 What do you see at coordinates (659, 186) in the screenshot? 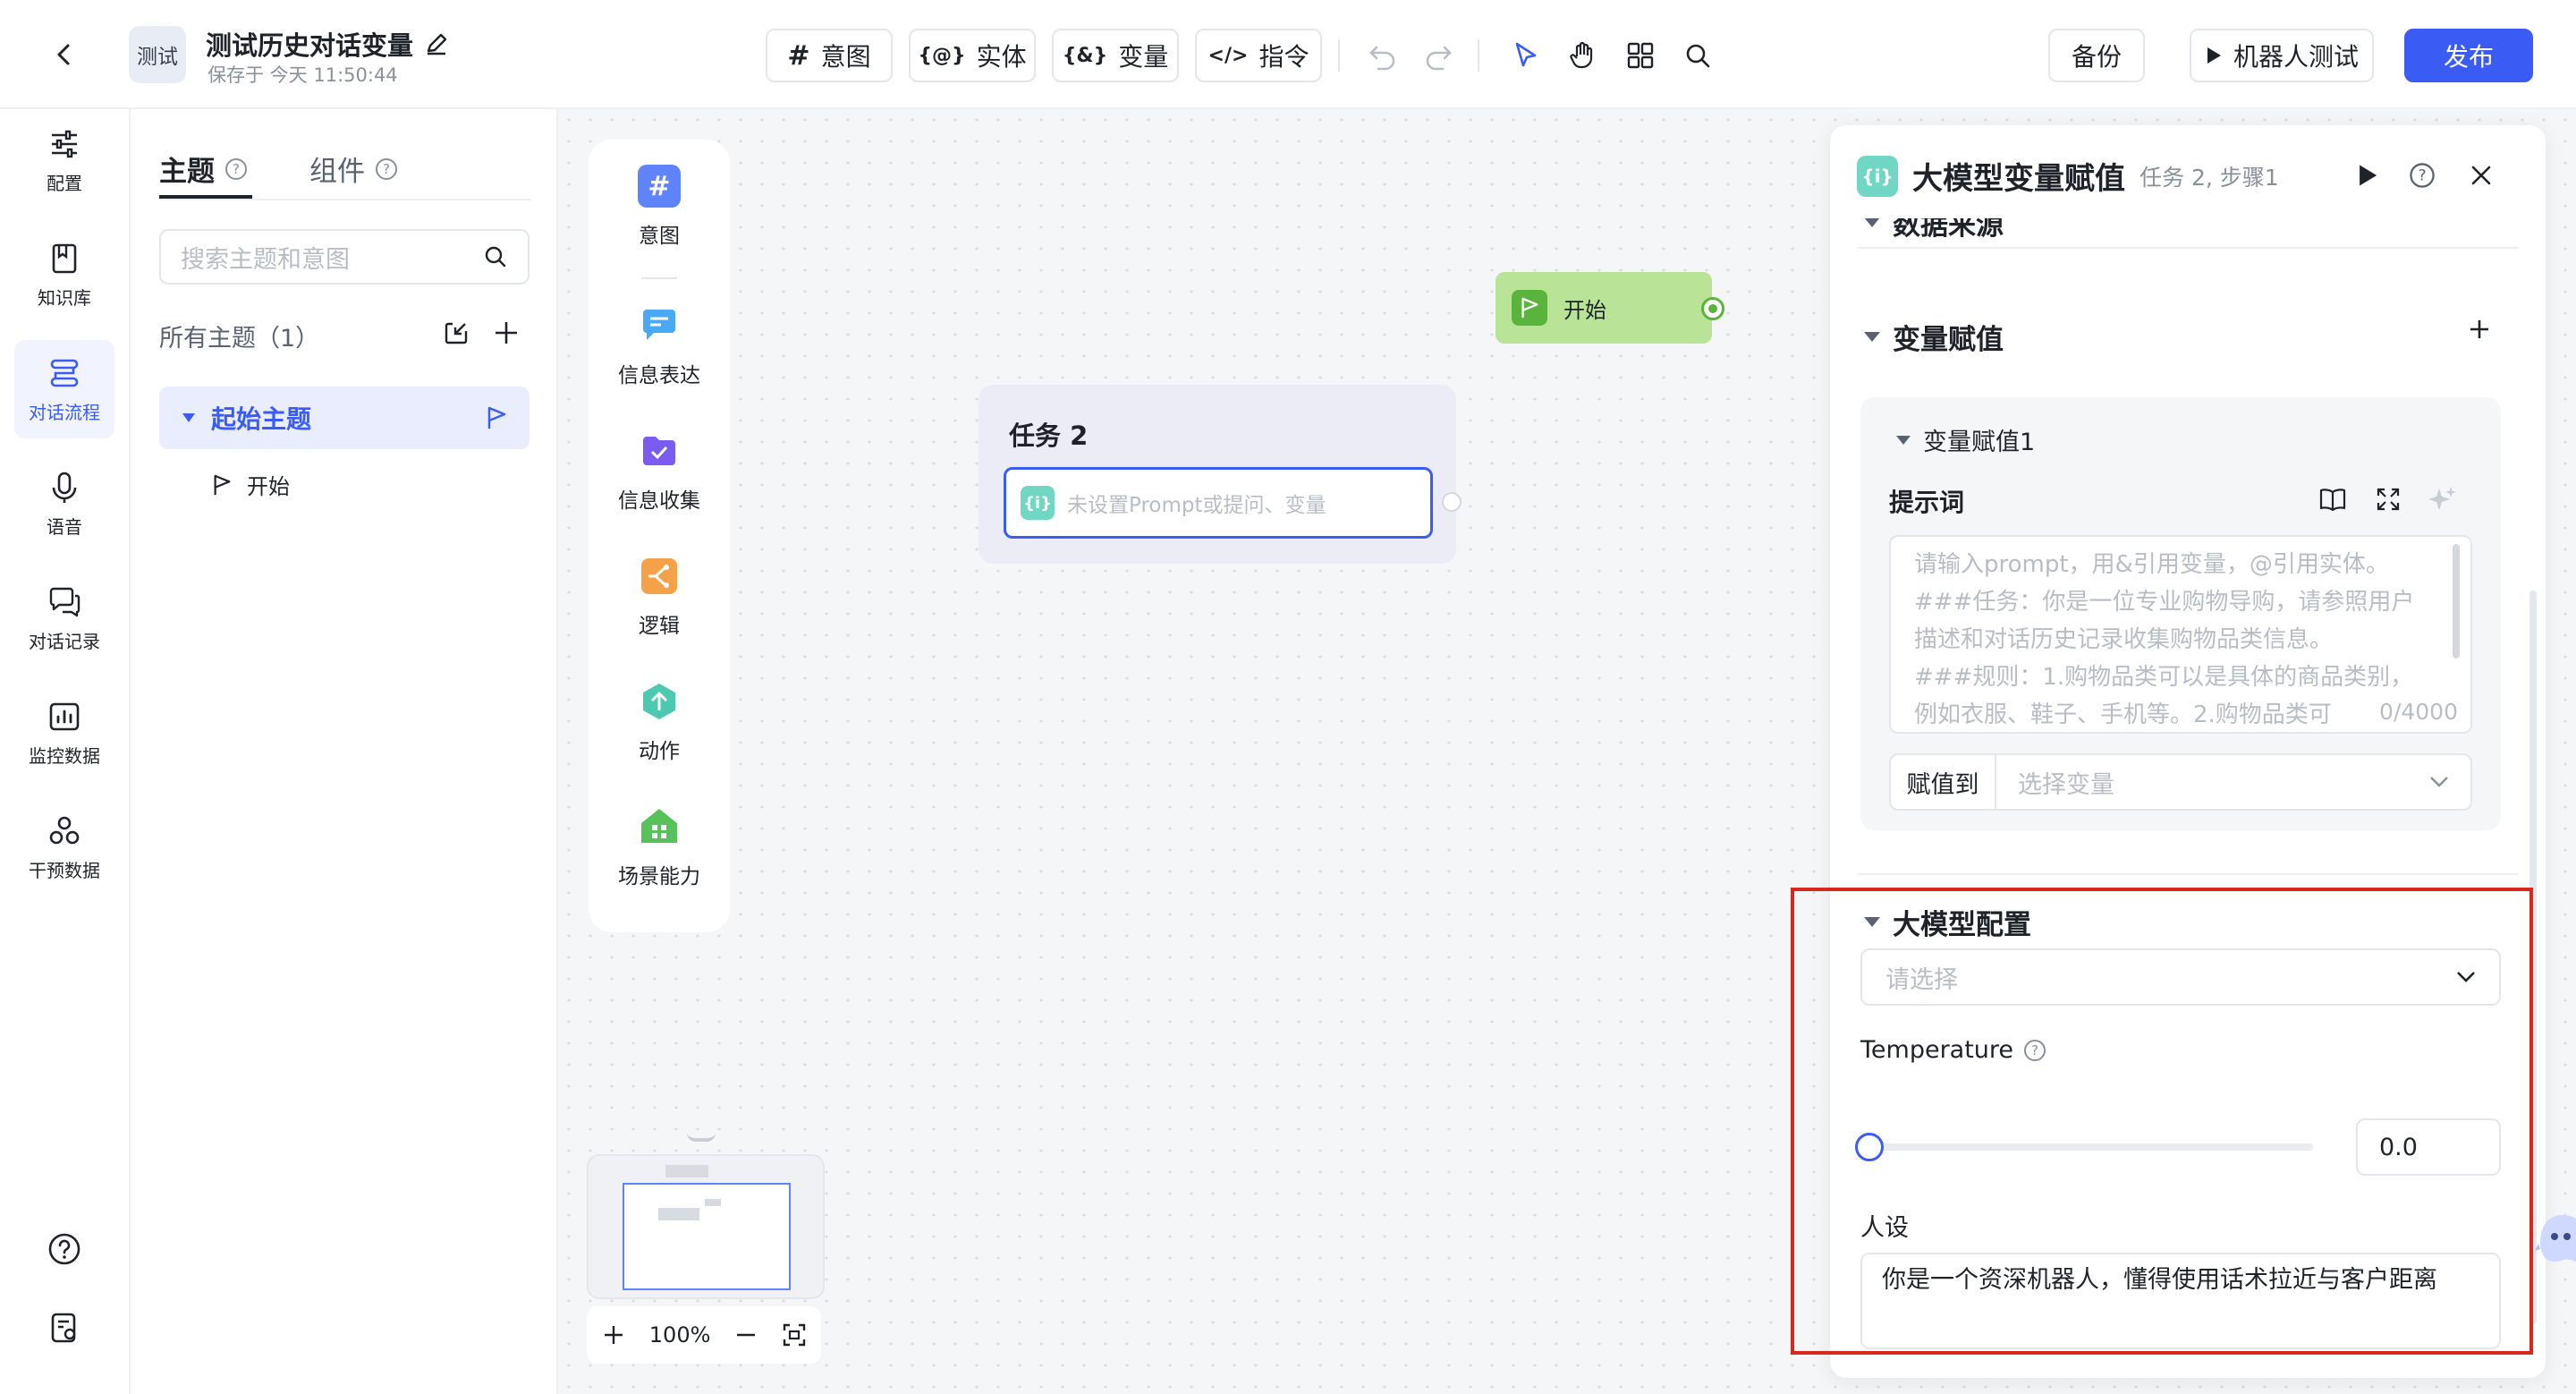
I see `hash-icon: #` at bounding box center [659, 186].